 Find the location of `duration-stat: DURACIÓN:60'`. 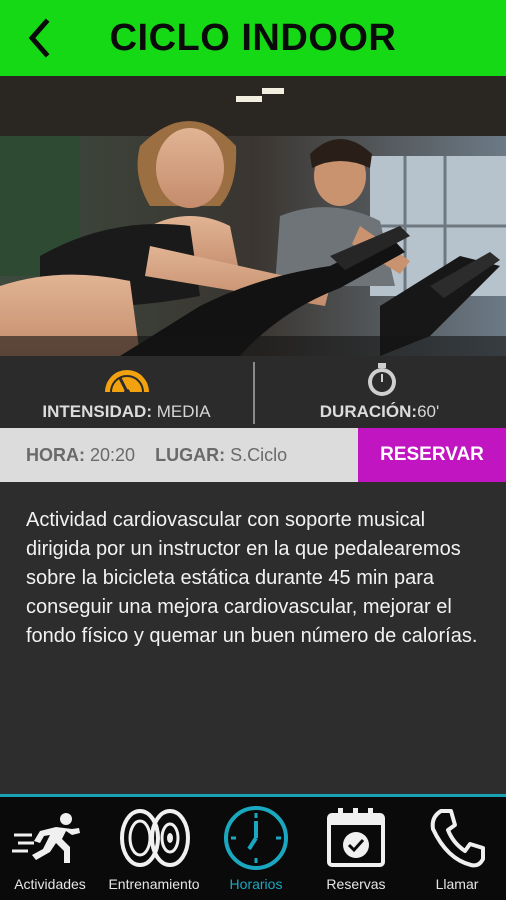

duration-stat: DURACIÓN:60' is located at coordinates (379, 392).